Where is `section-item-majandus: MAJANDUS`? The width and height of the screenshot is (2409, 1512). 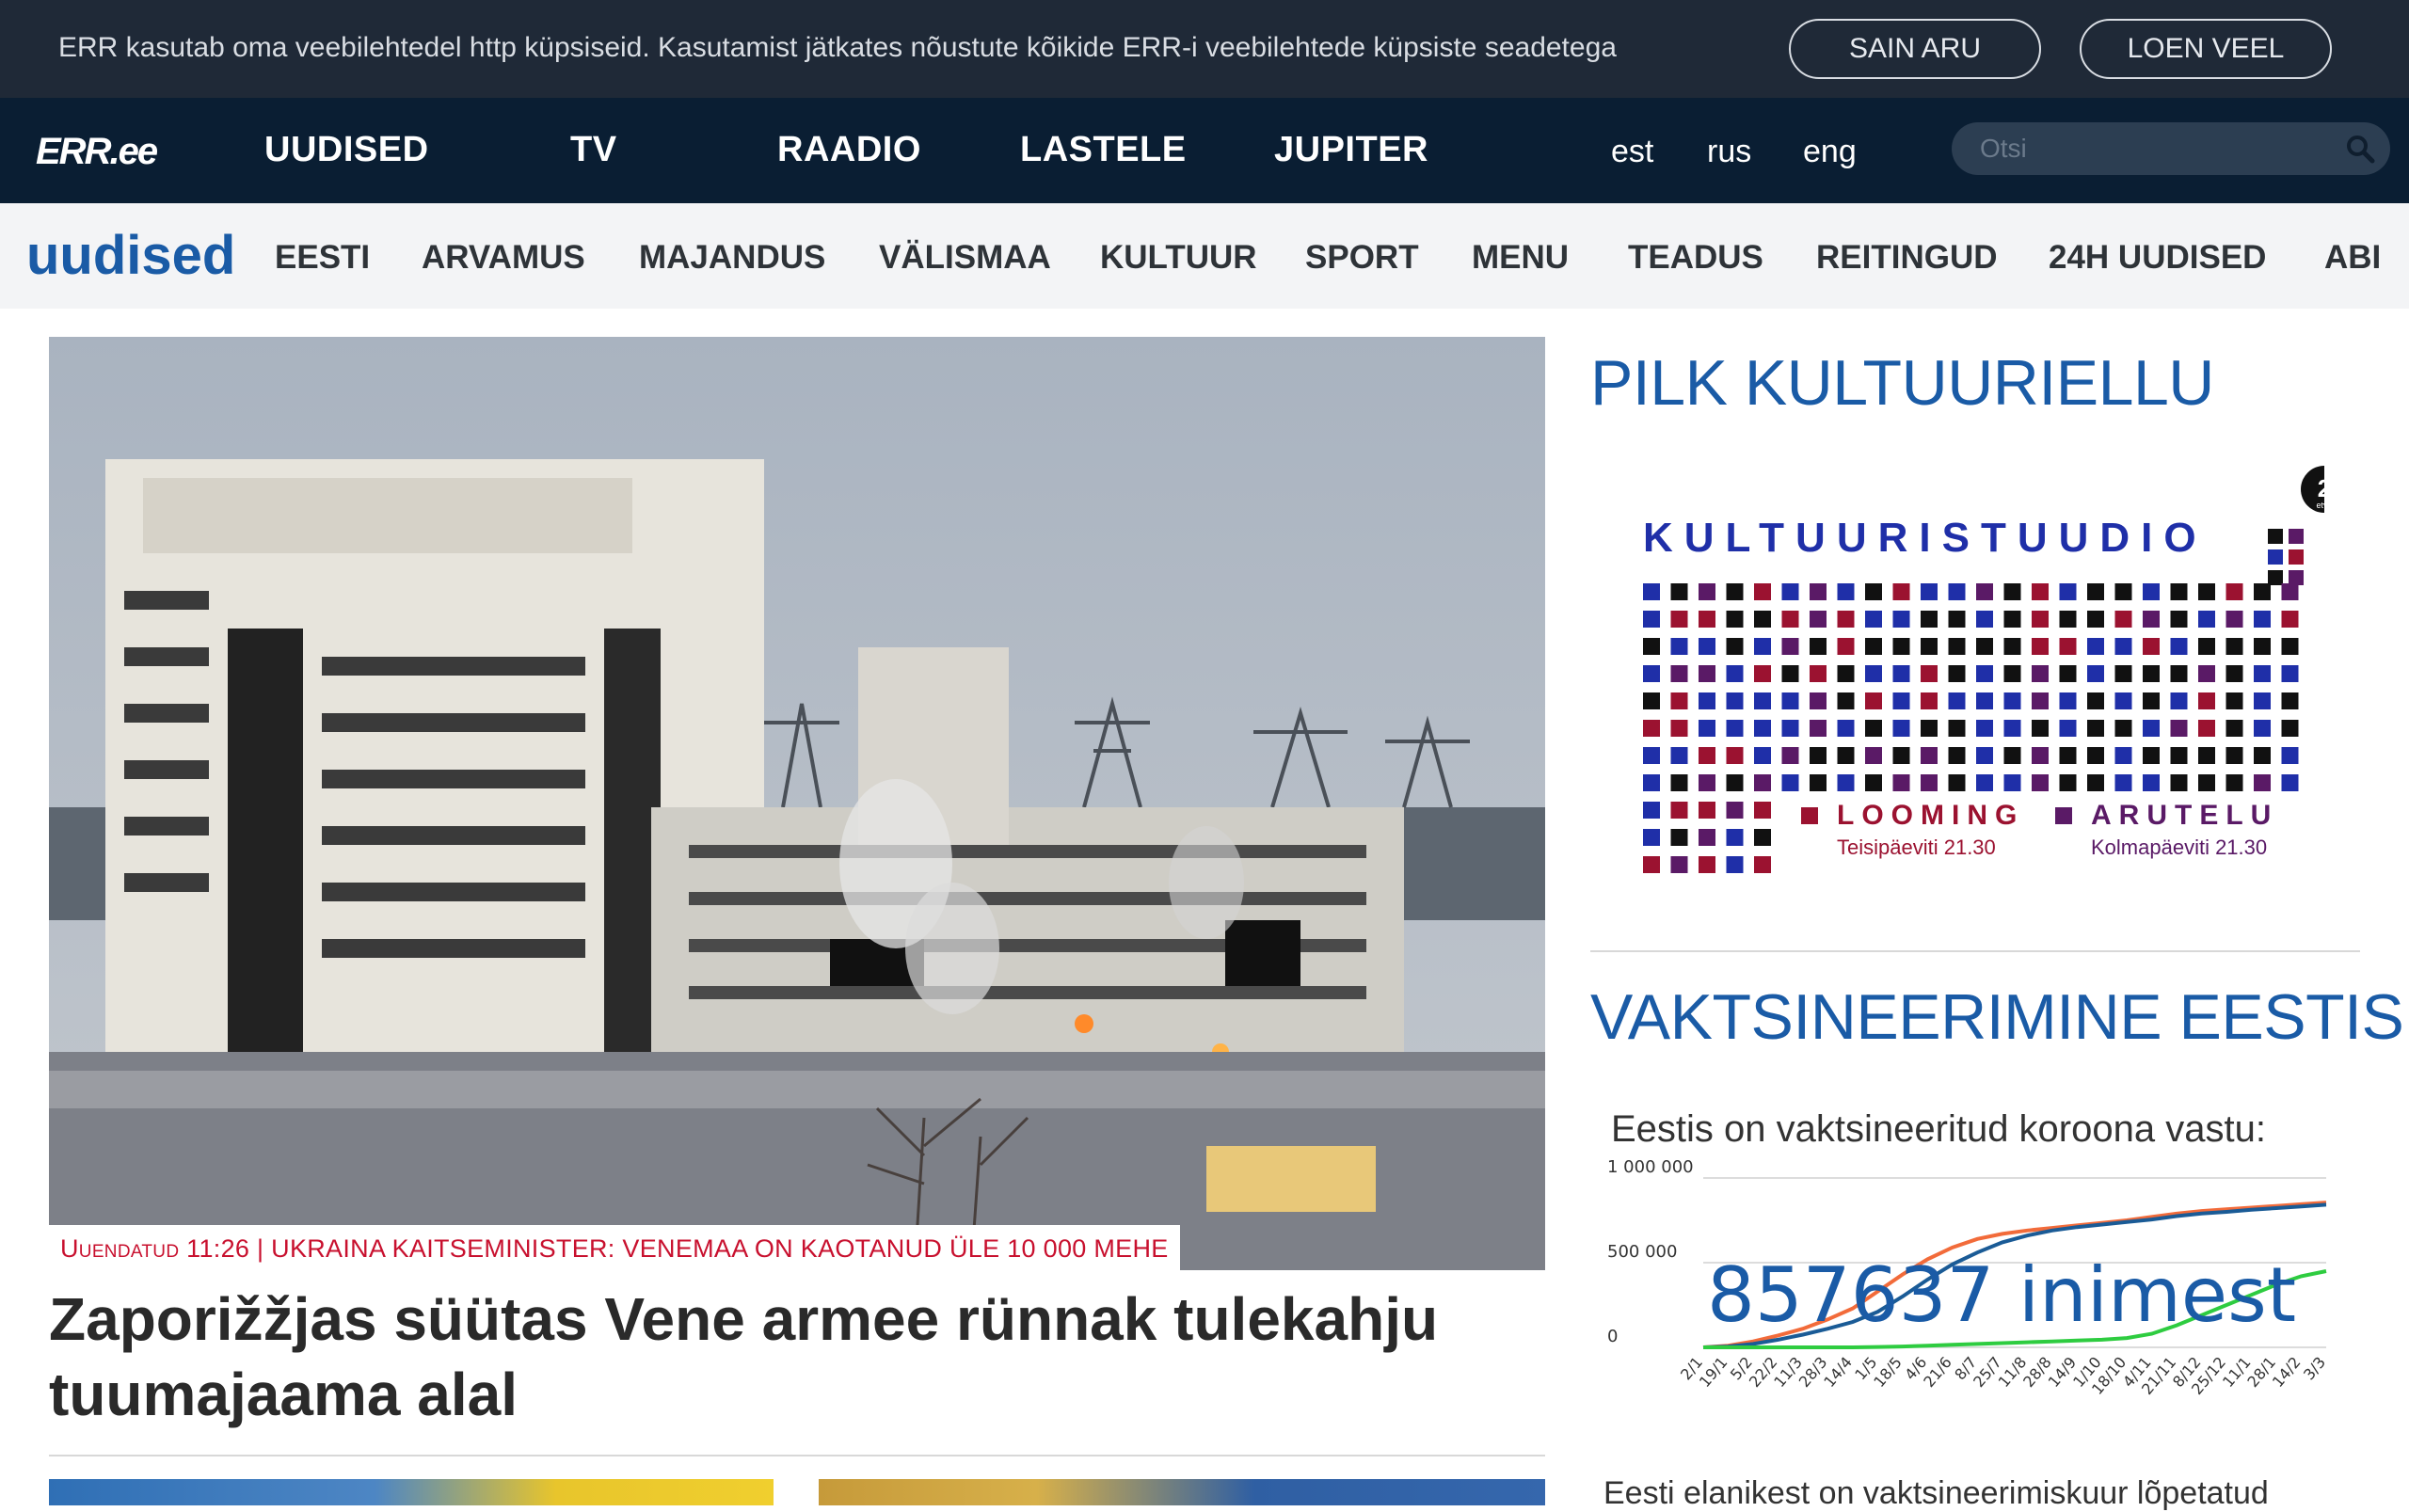 section-item-majandus: MAJANDUS is located at coordinates (732, 258).